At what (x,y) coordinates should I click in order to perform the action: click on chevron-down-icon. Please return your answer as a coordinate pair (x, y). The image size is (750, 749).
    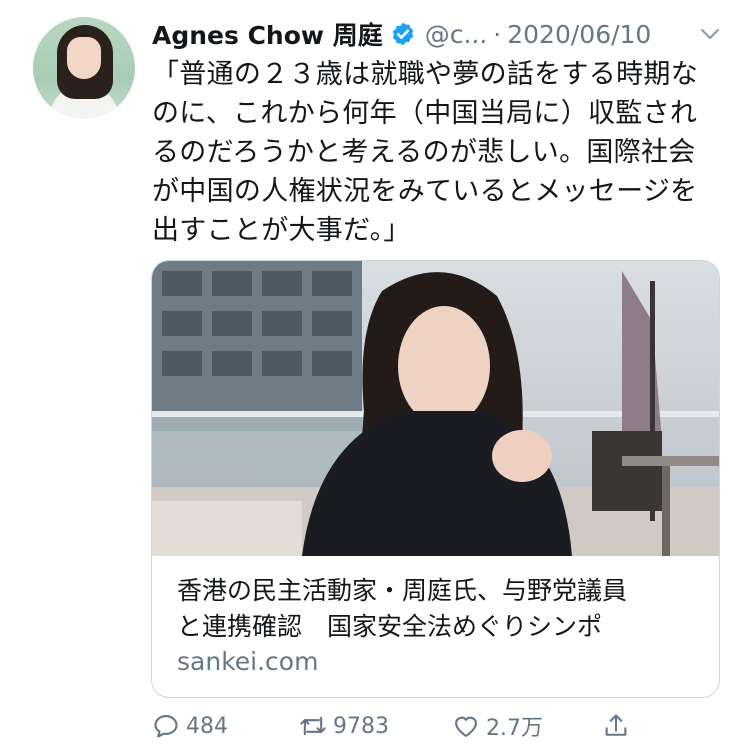
    Looking at the image, I should click on (710, 34).